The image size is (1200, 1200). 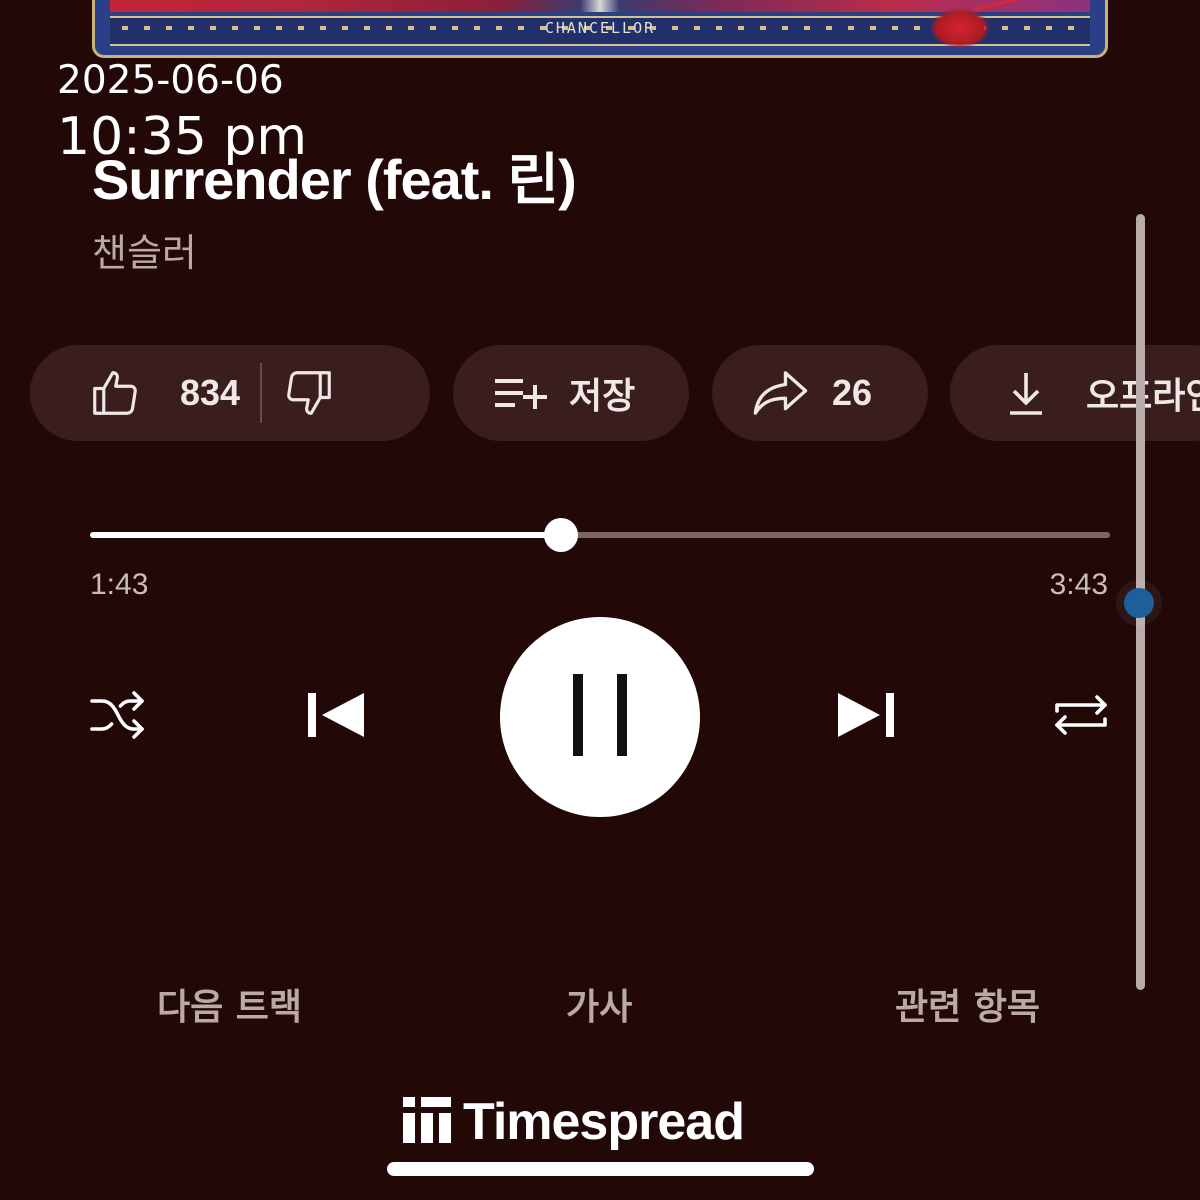 What do you see at coordinates (600, 29) in the screenshot?
I see `album-art: CHANCELLOR` at bounding box center [600, 29].